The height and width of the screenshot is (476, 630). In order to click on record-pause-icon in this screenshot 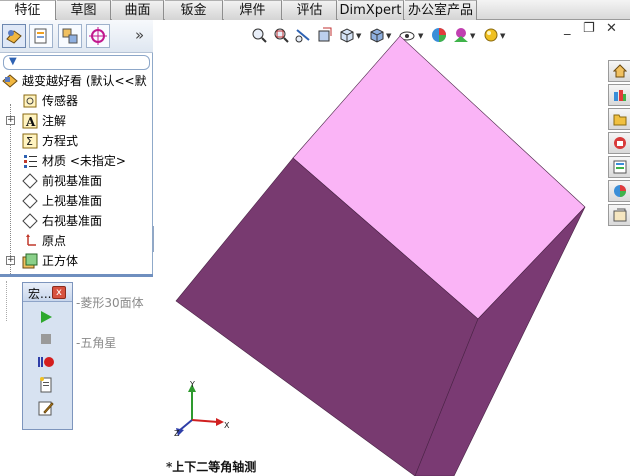, I will do `click(46, 362)`.